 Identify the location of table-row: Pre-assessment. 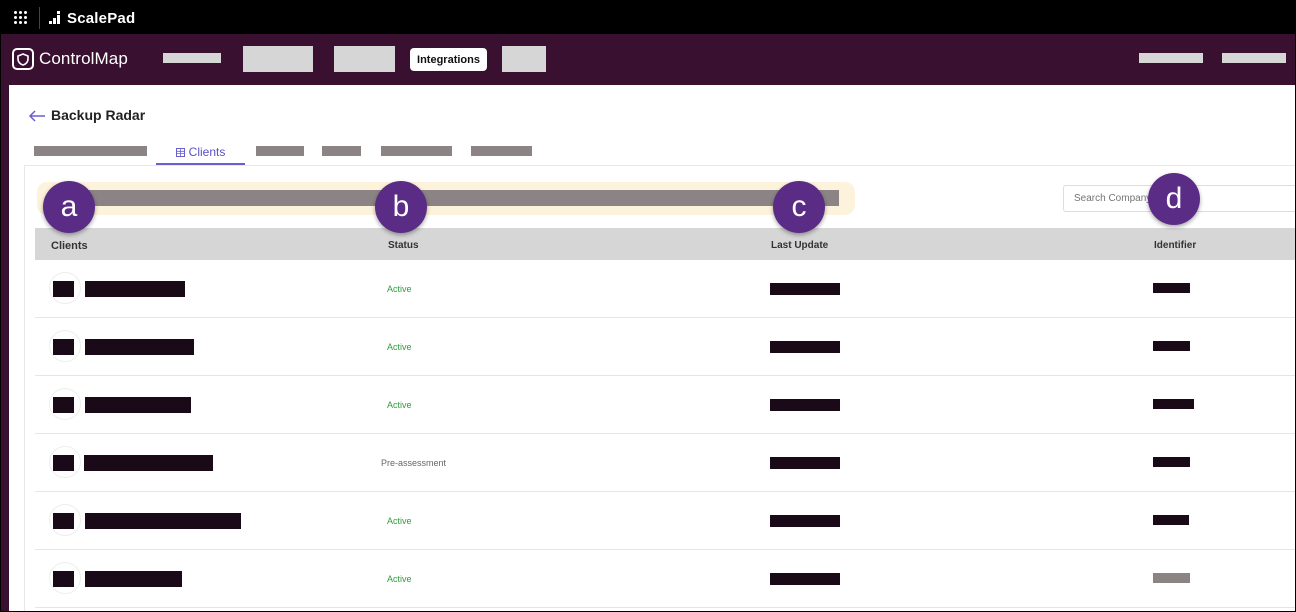
(665, 463).